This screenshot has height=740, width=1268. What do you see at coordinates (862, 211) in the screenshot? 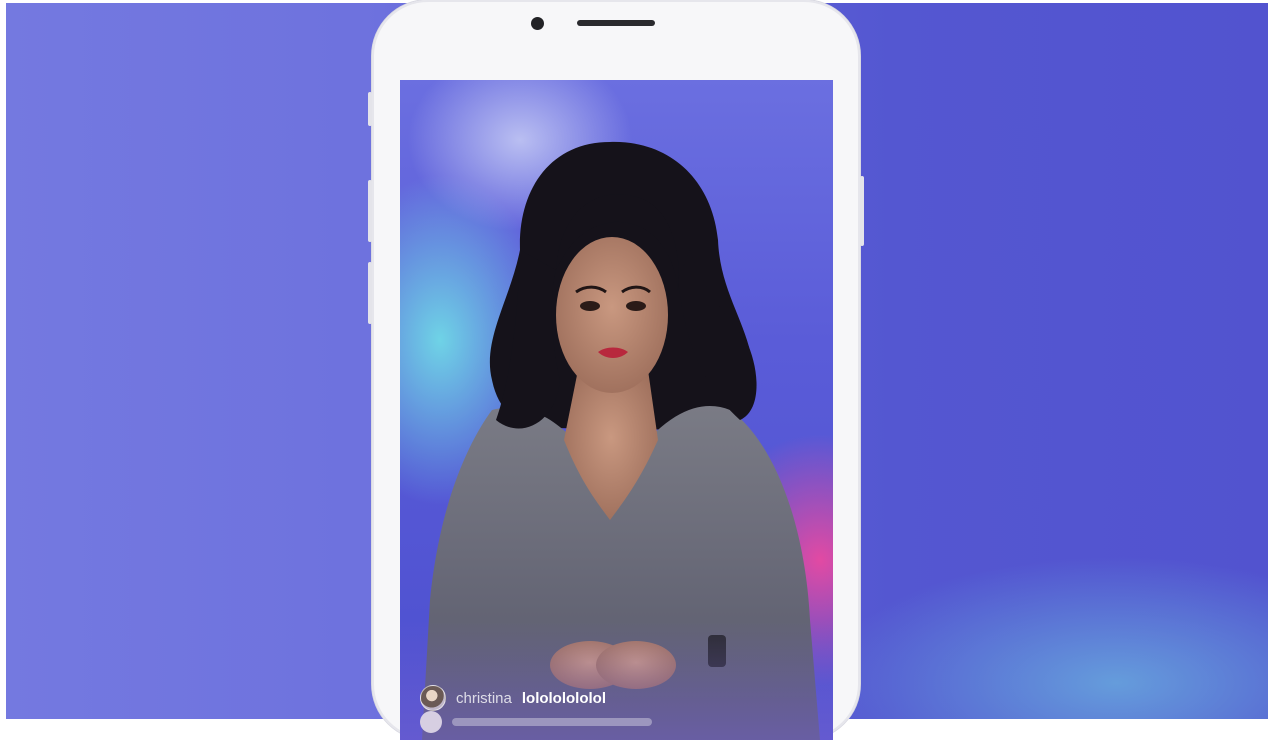
I see `power-button` at bounding box center [862, 211].